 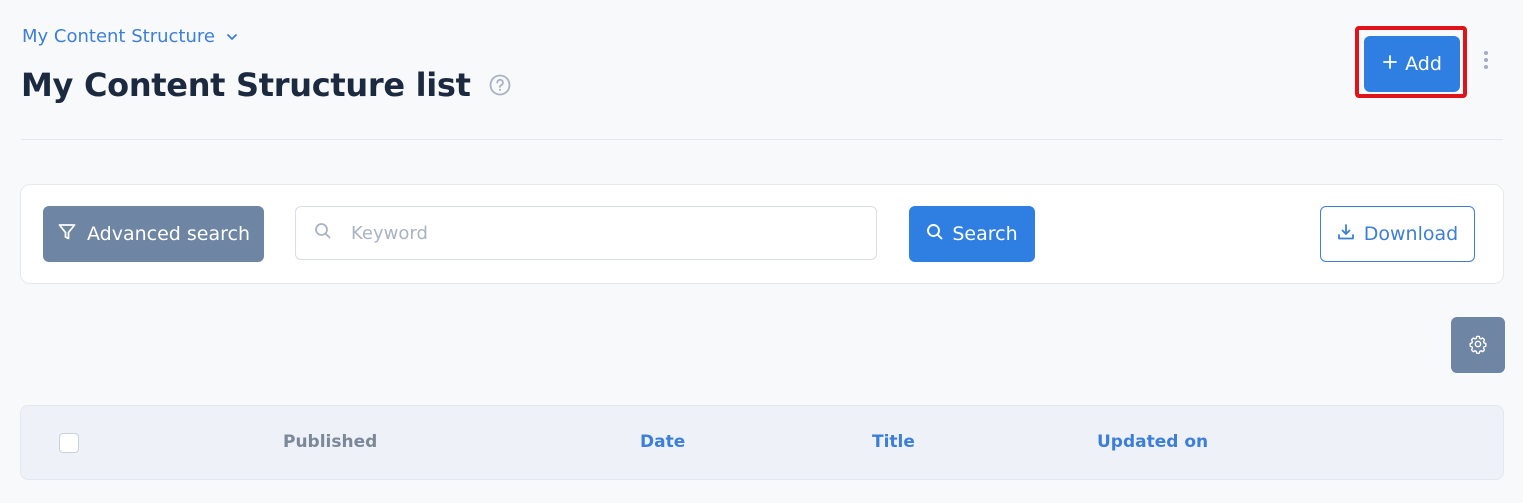 What do you see at coordinates (762, 442) in the screenshot?
I see `table-header: Published Date Title Updated on` at bounding box center [762, 442].